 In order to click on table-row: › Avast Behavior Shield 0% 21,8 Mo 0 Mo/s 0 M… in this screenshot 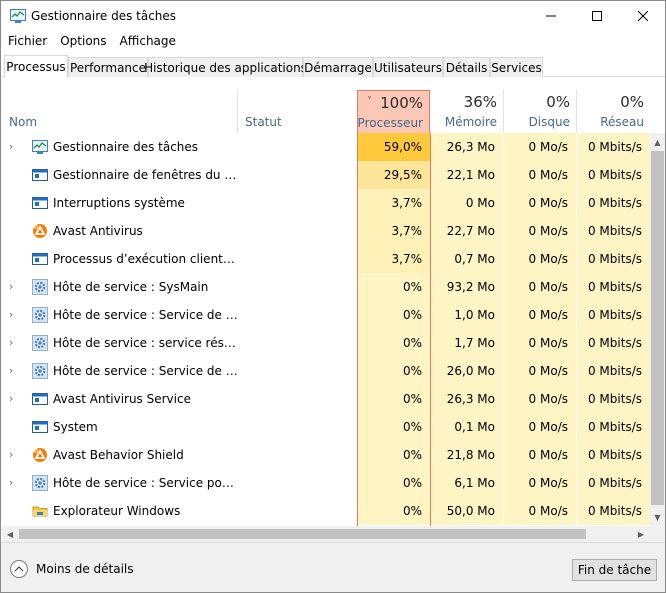, I will do `click(326, 455)`.